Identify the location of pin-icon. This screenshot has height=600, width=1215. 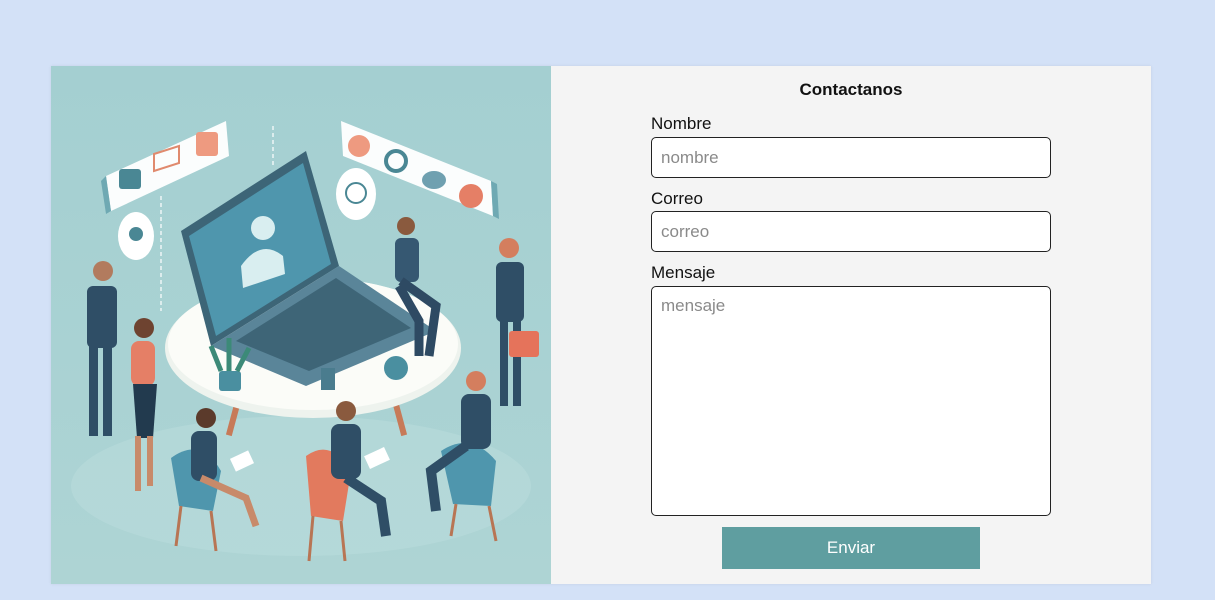
(471, 196).